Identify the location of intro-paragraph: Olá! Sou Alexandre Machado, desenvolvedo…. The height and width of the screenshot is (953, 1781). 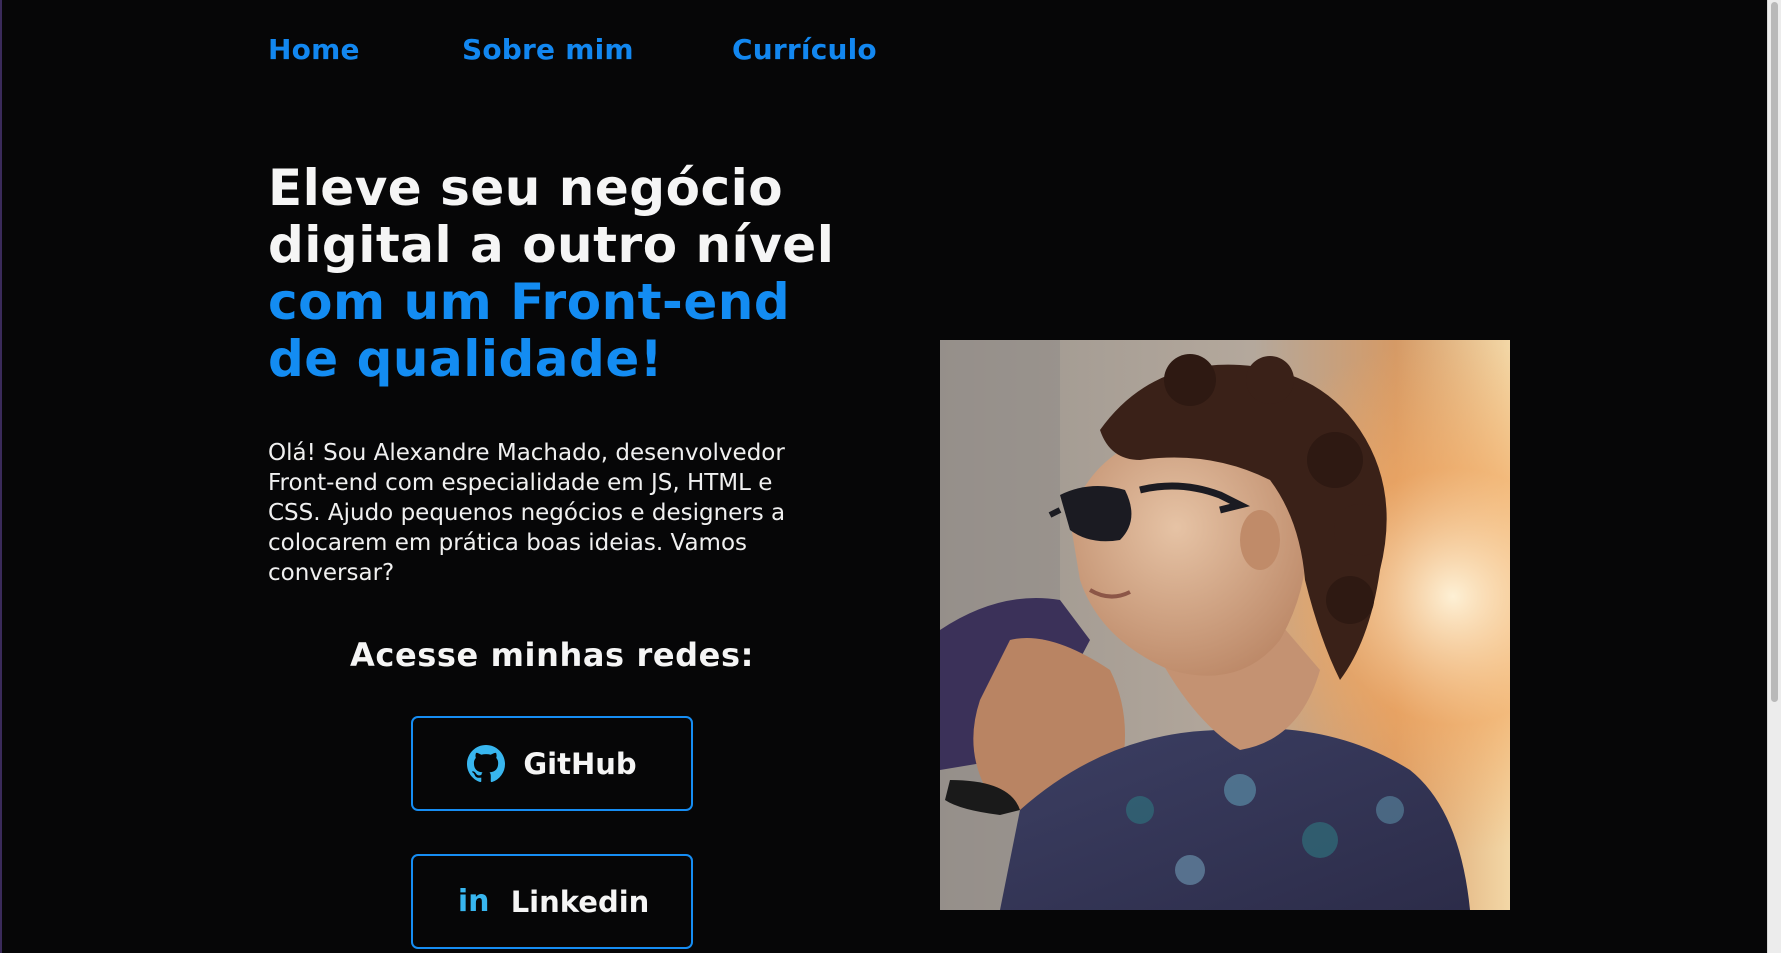
(558, 513).